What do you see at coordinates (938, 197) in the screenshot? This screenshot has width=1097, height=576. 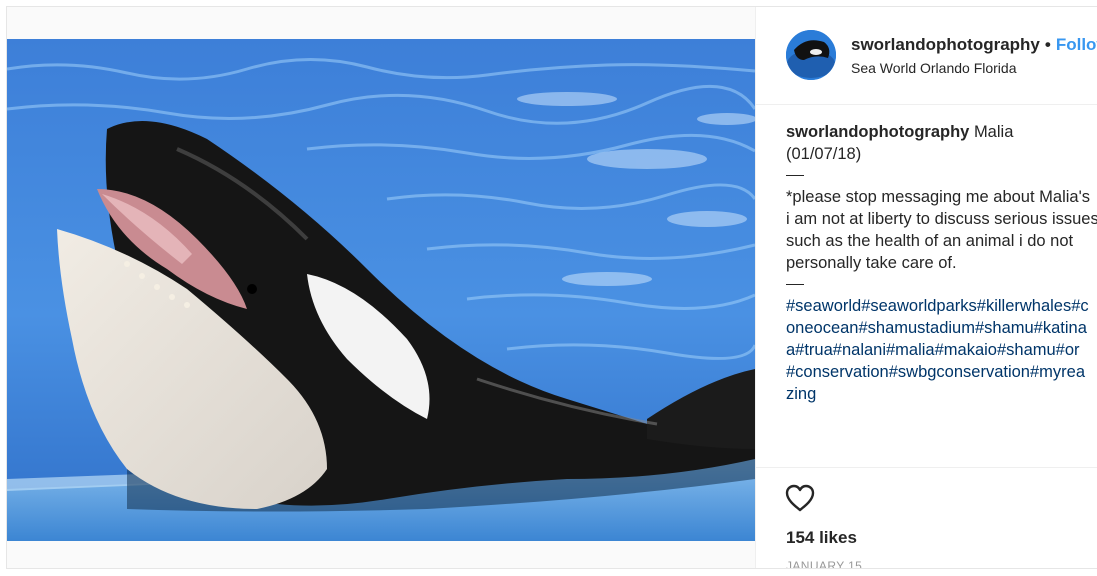 I see `caption-body-line: *please stop messaging me about Malia's` at bounding box center [938, 197].